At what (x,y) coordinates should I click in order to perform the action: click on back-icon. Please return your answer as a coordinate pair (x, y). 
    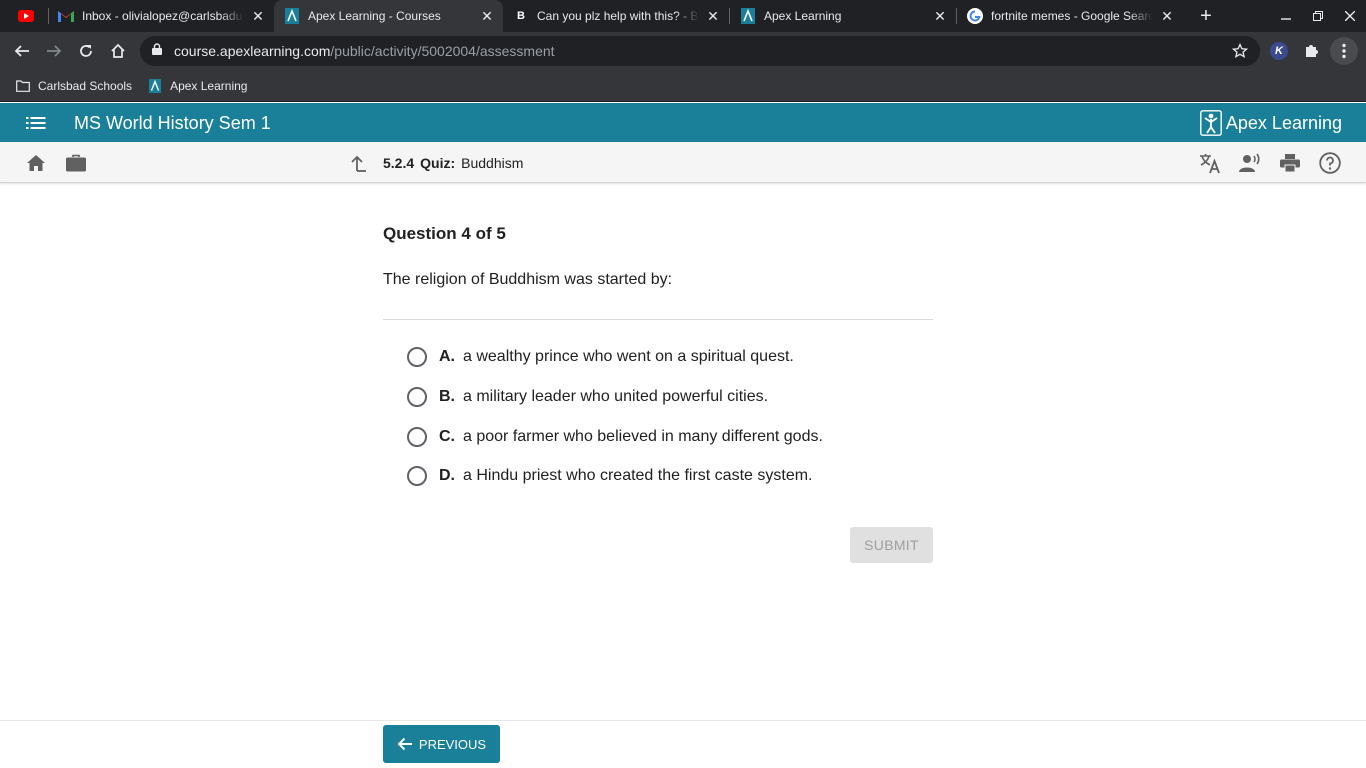
    Looking at the image, I should click on (22, 51).